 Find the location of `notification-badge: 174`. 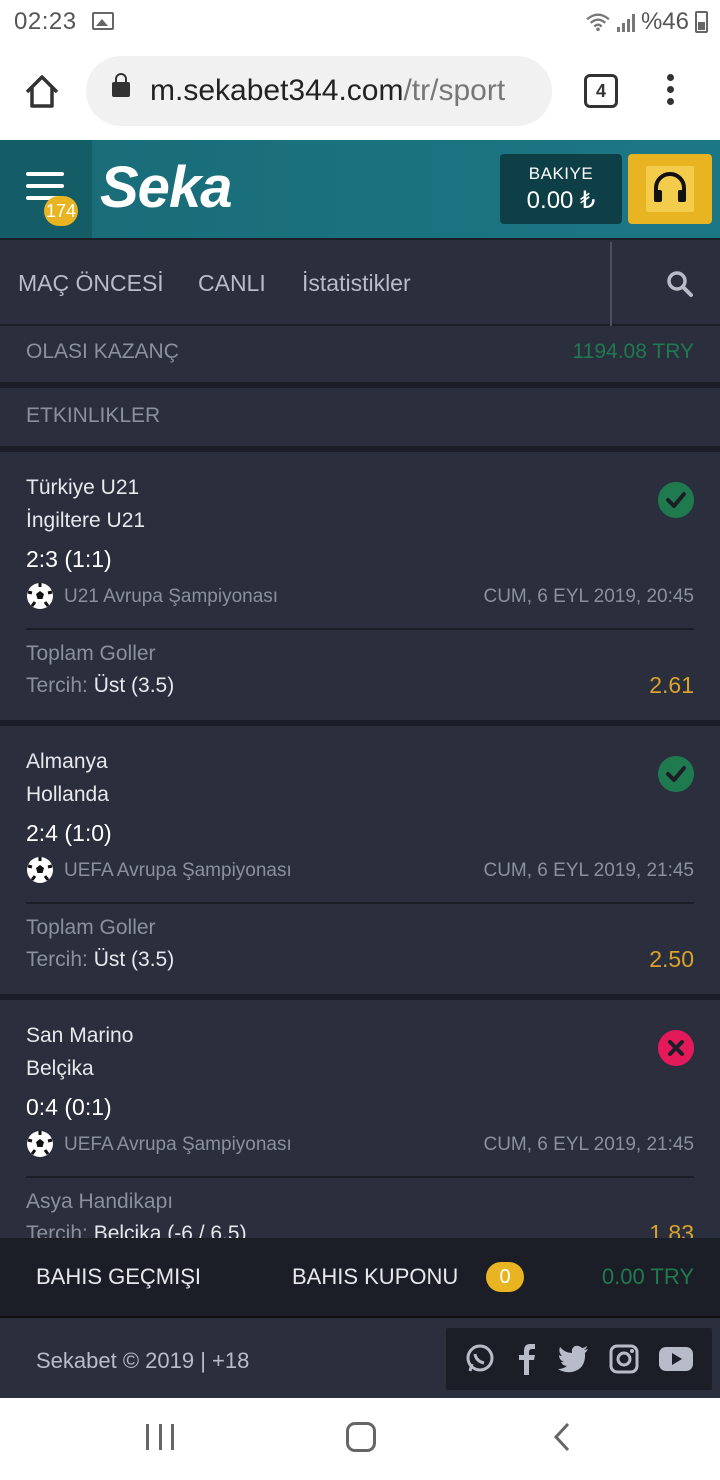

notification-badge: 174 is located at coordinates (61, 211).